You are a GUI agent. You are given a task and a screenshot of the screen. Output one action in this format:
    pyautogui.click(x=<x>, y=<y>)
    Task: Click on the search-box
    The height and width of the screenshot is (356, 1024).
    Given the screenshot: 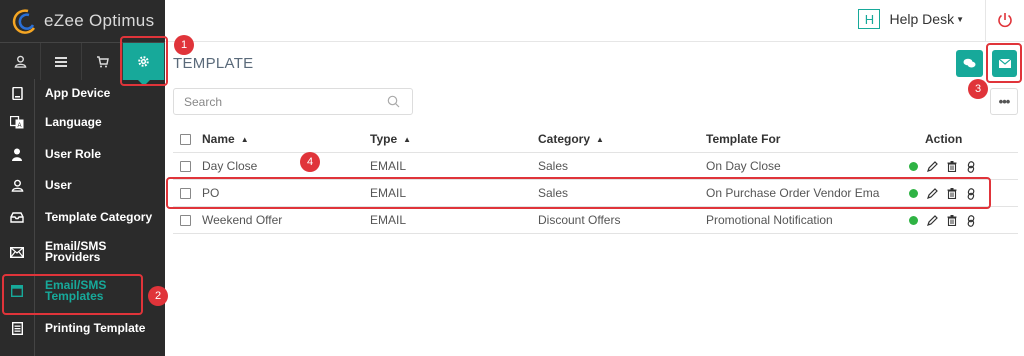 What is the action you would take?
    pyautogui.click(x=293, y=101)
    